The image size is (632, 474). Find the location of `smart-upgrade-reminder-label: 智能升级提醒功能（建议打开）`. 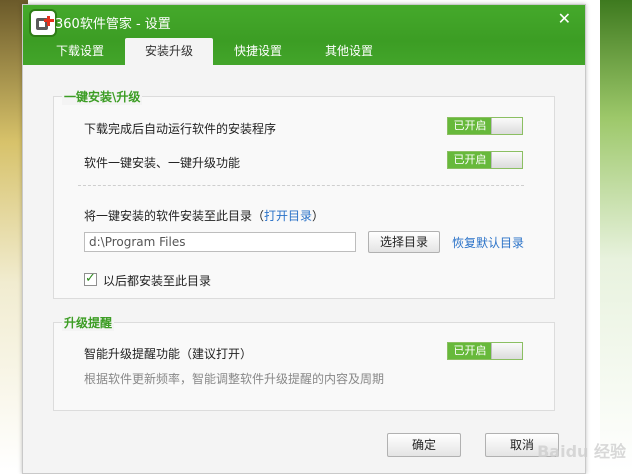

smart-upgrade-reminder-label: 智能升级提醒功能（建议打开） is located at coordinates (168, 354).